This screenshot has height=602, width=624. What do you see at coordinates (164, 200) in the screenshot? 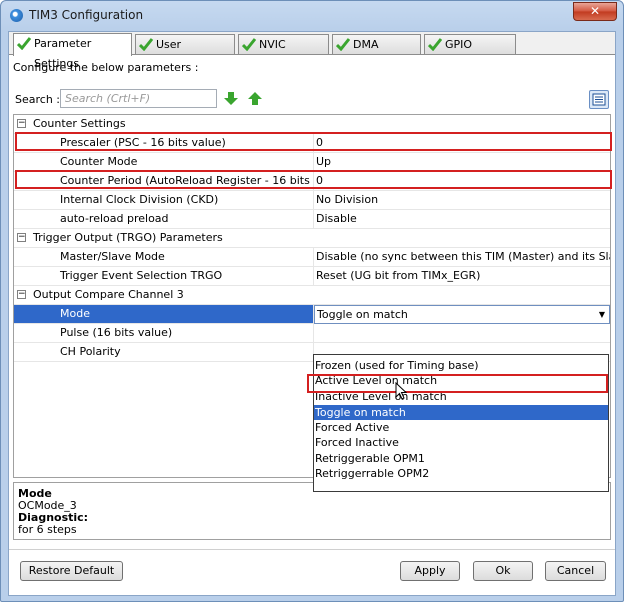
I see `param-name: Internal Clock Division (CKD)` at bounding box center [164, 200].